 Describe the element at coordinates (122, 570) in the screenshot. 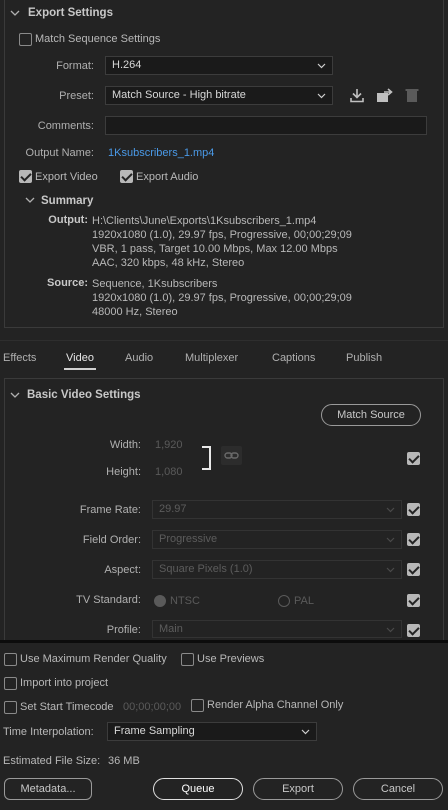

I see `aspect-label: Aspect:` at that location.